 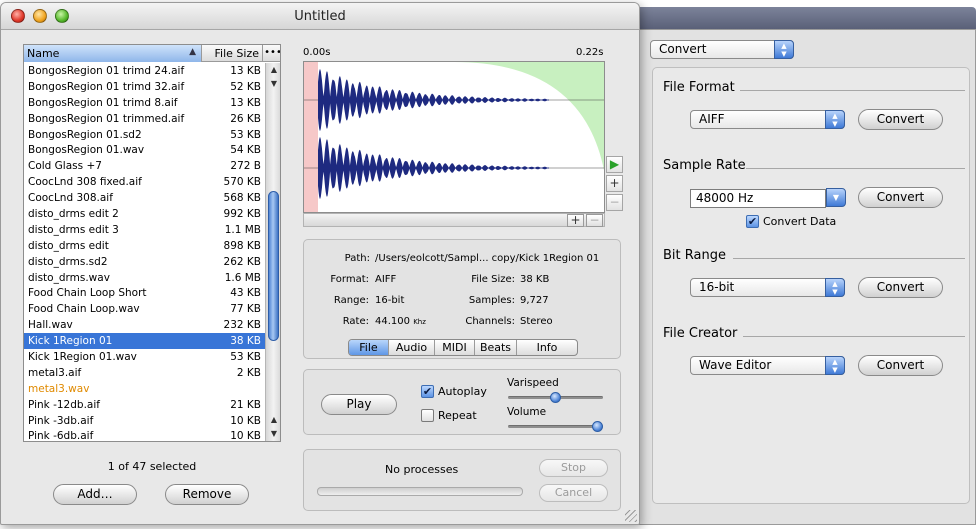 I want to click on play-button: Play, so click(x=359, y=404).